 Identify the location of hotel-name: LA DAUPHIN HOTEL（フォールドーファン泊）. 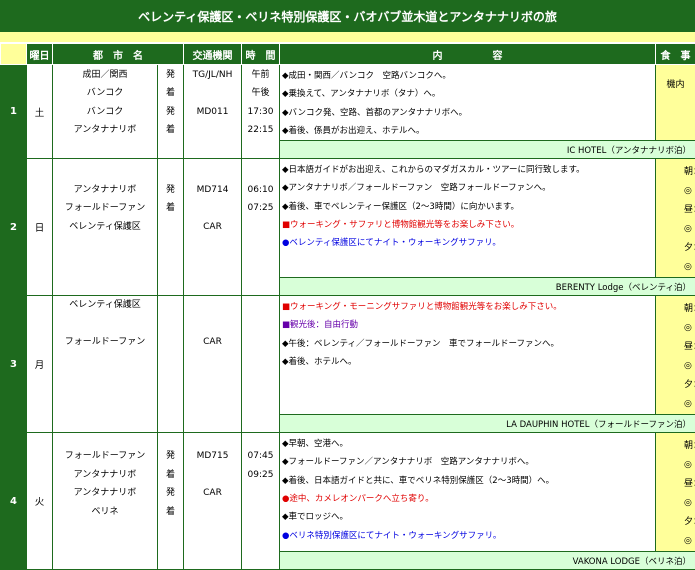
(487, 424).